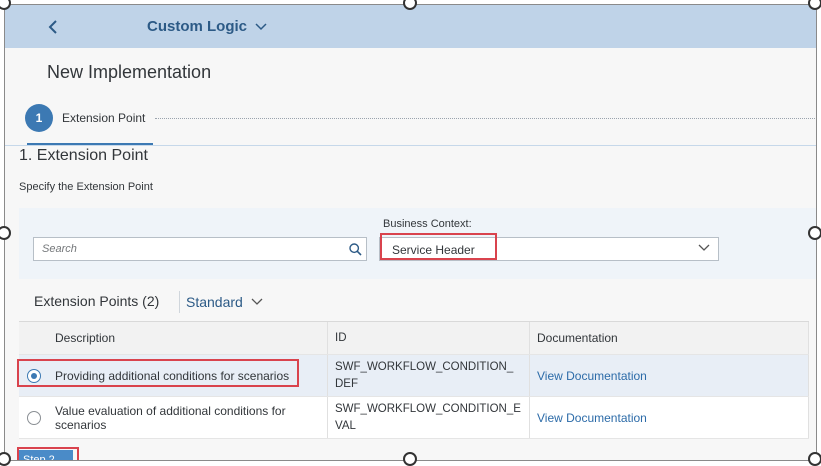  Describe the element at coordinates (673, 338) in the screenshot. I see `column-header-documentation: Documentation` at that location.